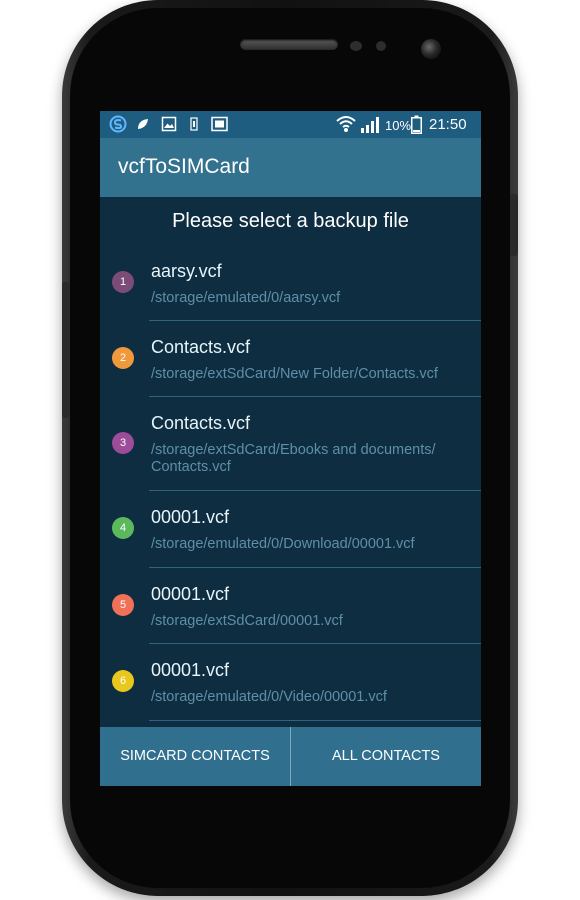 The width and height of the screenshot is (580, 900). I want to click on app-title: vcfToSIMCard, so click(184, 166).